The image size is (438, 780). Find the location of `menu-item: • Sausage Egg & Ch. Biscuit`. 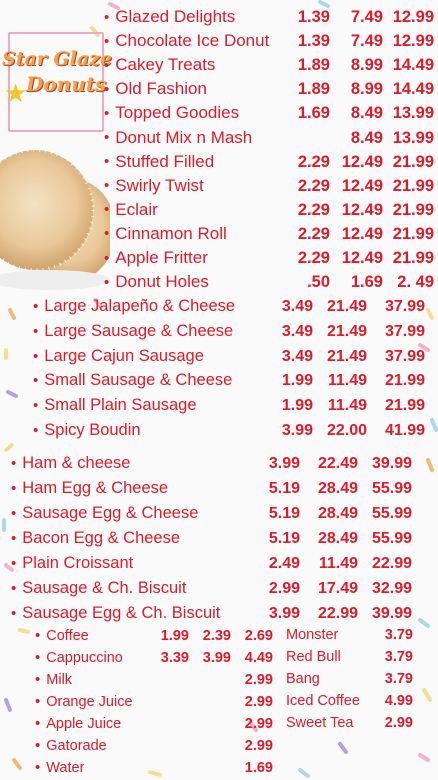

menu-item: • Sausage Egg & Ch. Biscuit is located at coordinates (115, 613).